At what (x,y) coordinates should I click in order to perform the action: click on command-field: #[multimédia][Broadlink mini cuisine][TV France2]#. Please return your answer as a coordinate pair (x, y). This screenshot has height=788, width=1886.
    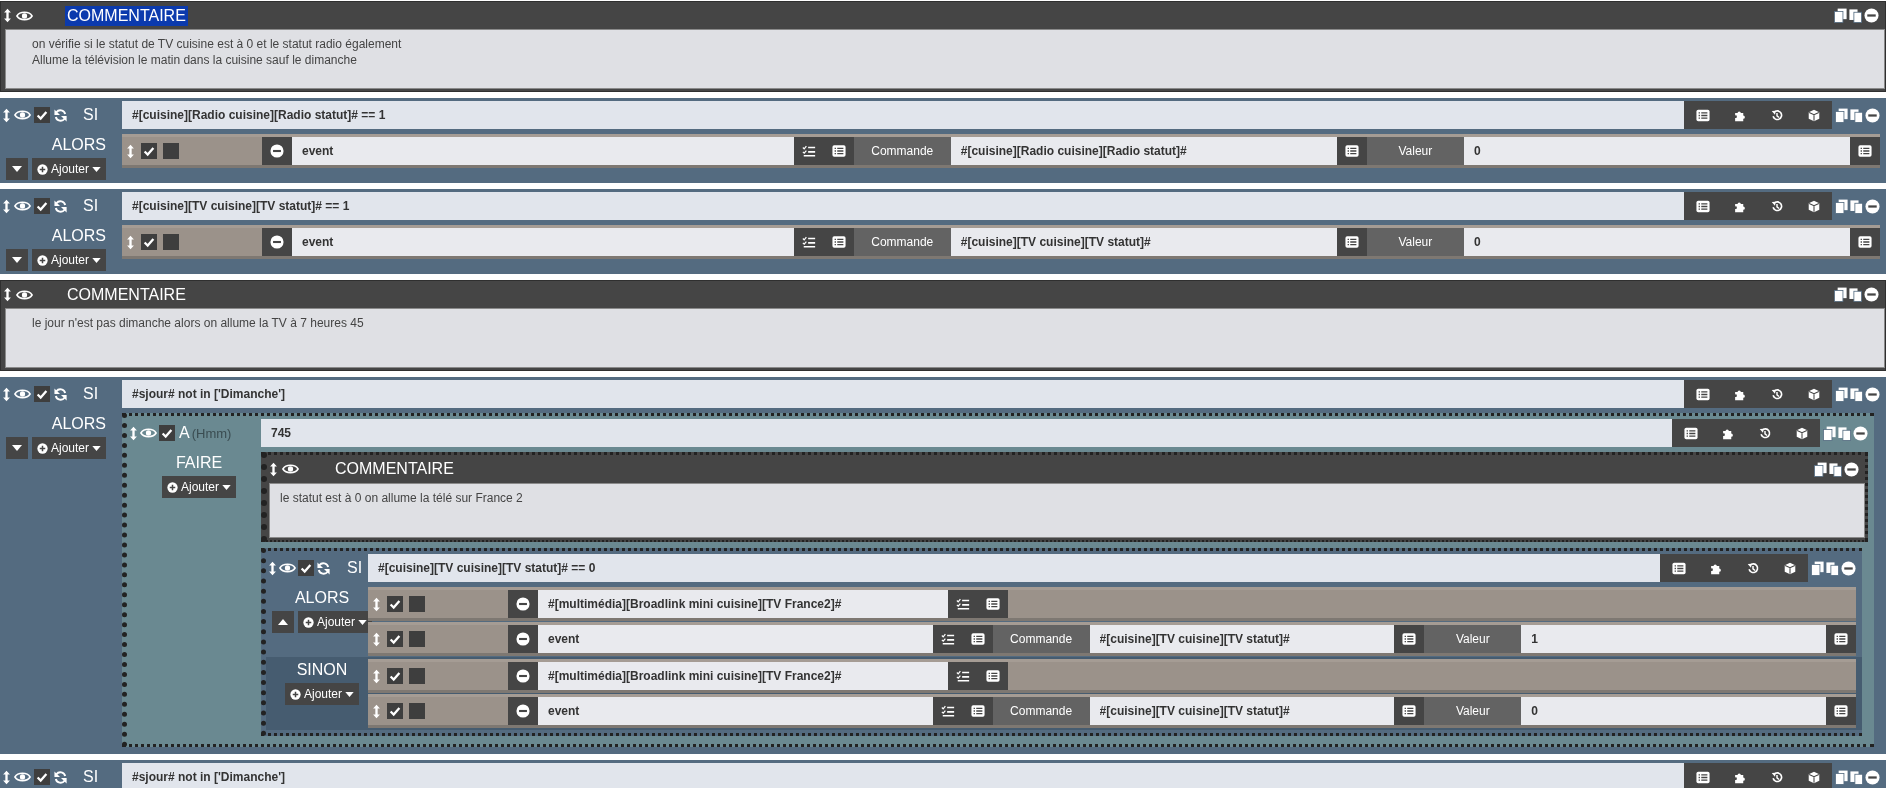
    Looking at the image, I should click on (743, 604).